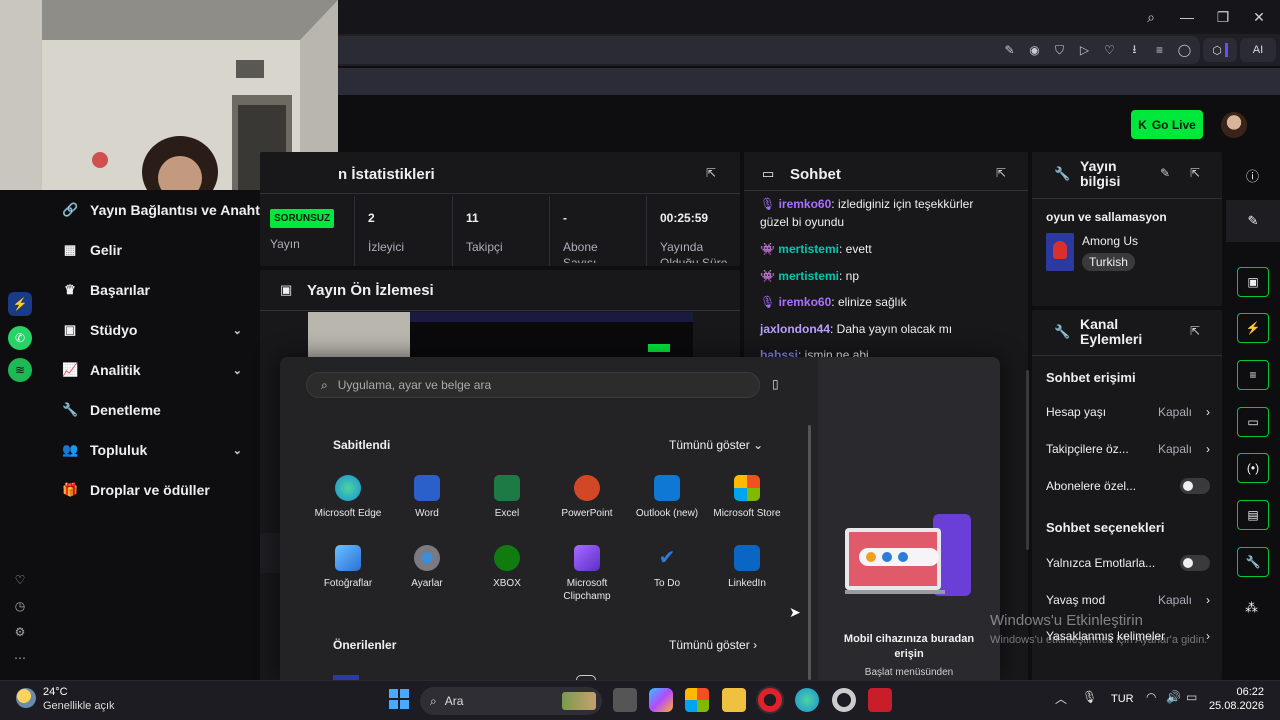 Image resolution: width=1280 pixels, height=720 pixels. I want to click on minimize-button: —, so click(1187, 17).